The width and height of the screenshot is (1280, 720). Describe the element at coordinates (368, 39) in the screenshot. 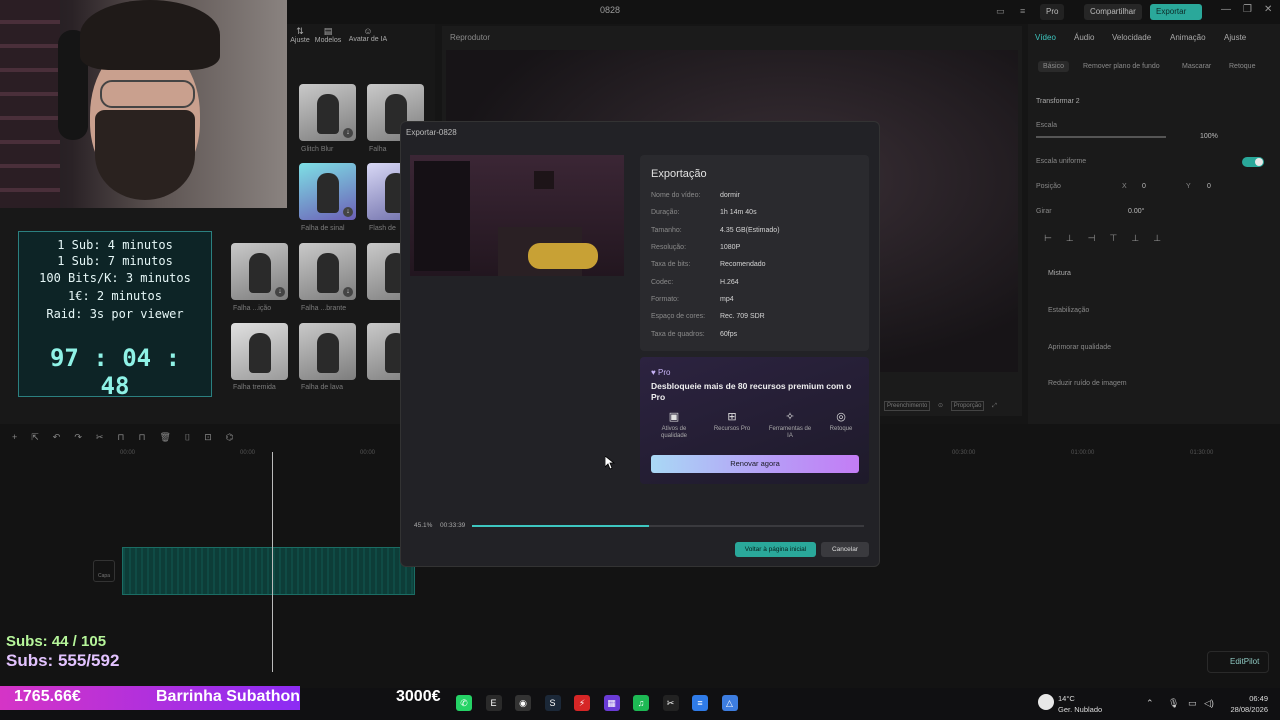

I see `tab-ai-avatar-label: Avatar de IA` at that location.